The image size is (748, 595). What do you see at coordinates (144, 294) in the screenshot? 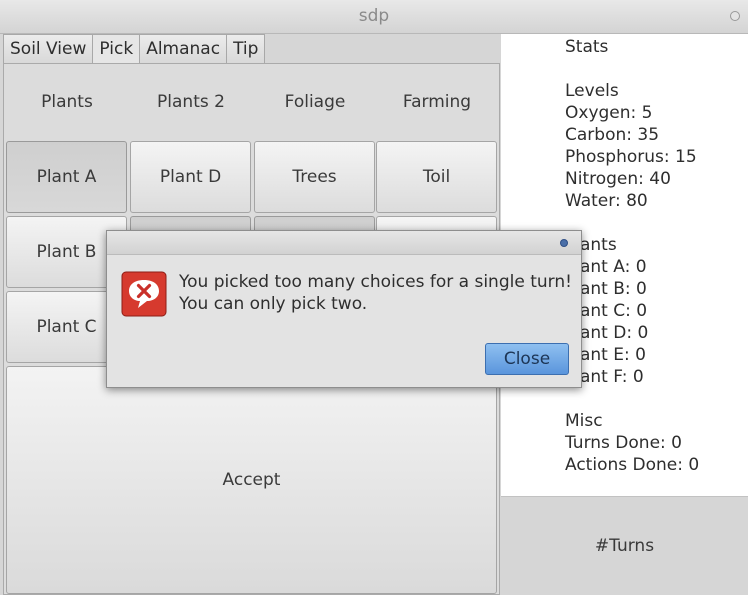
I see `error-icon` at bounding box center [144, 294].